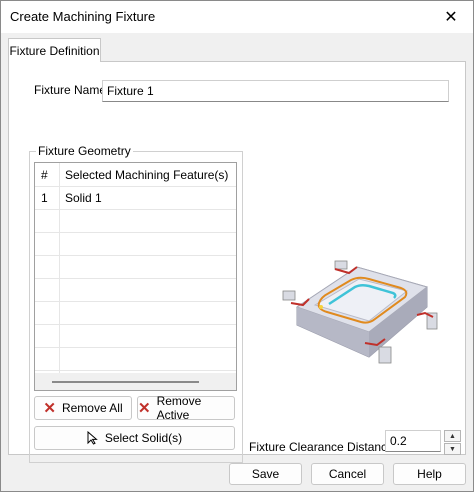 The image size is (474, 492). Describe the element at coordinates (44, 198) in the screenshot. I see `row-number: 1` at that location.